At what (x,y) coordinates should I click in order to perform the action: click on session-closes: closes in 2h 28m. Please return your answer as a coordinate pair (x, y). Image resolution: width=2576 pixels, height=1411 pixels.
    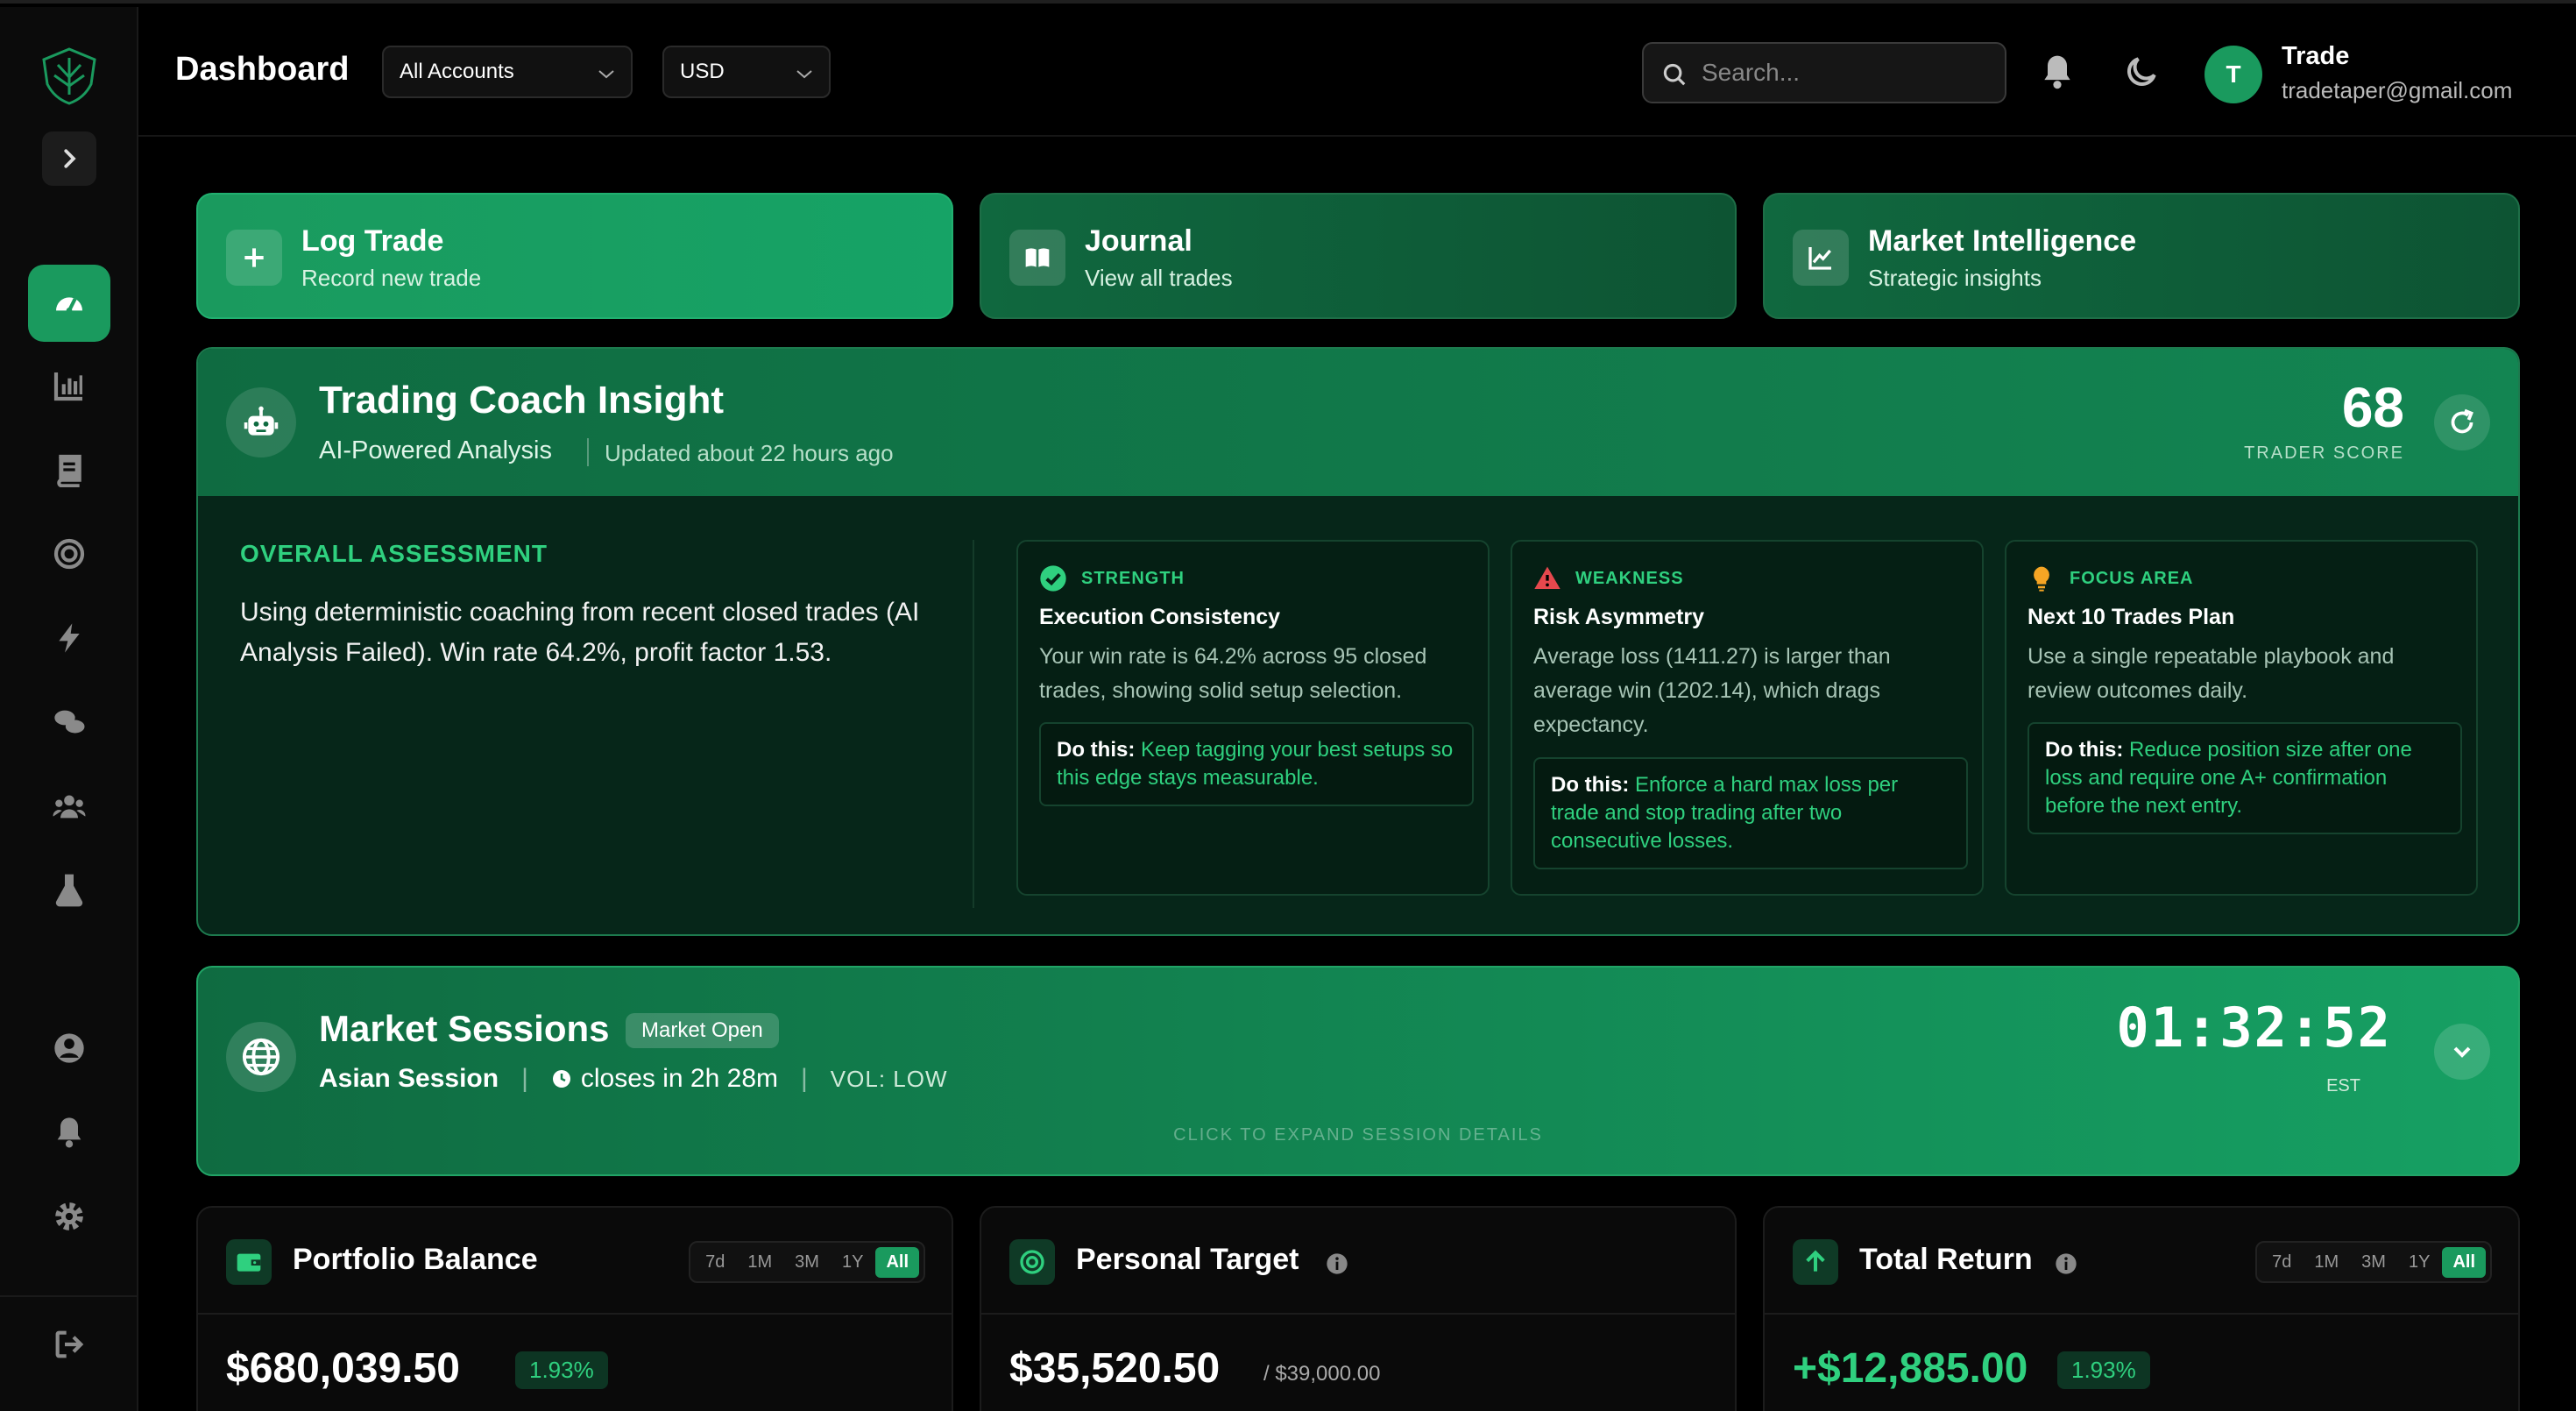
    Looking at the image, I should click on (679, 1078).